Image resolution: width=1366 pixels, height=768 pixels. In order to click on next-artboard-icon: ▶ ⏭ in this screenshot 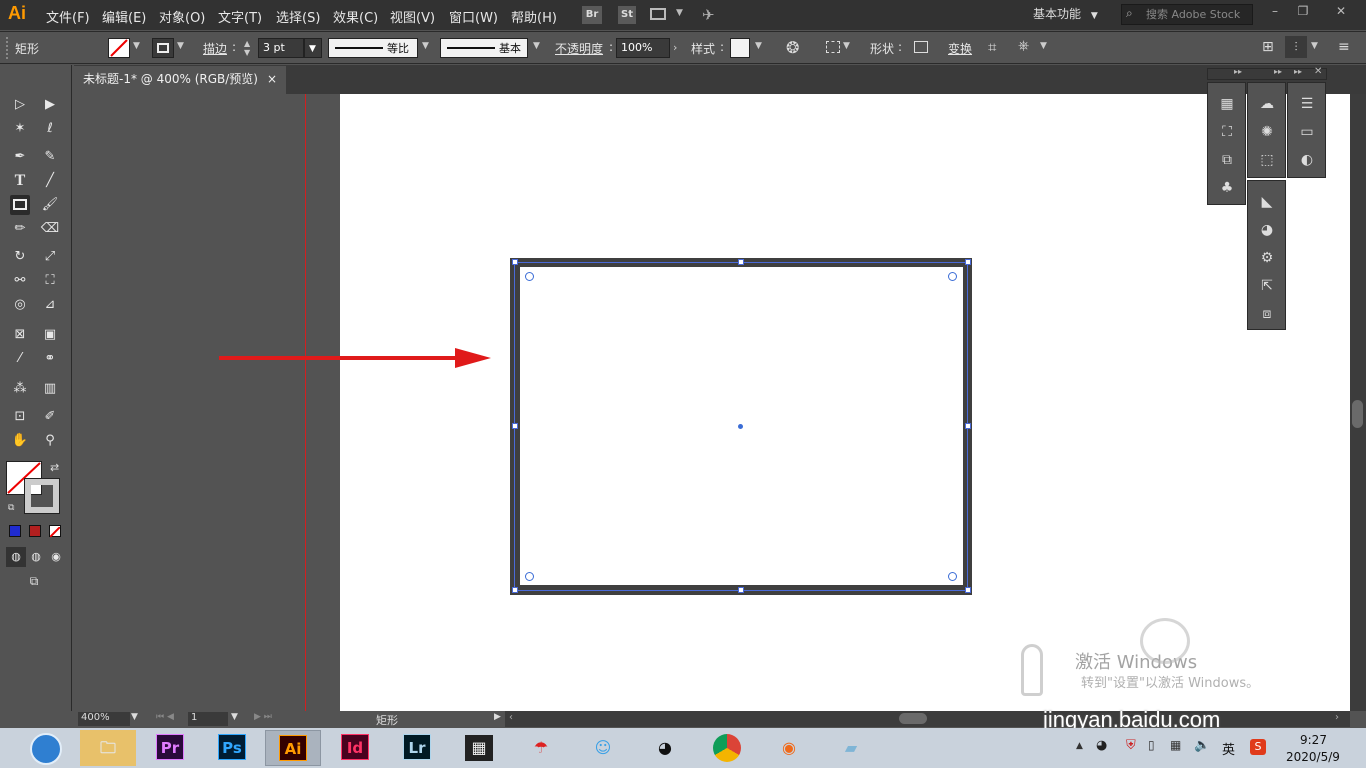, I will do `click(263, 717)`.